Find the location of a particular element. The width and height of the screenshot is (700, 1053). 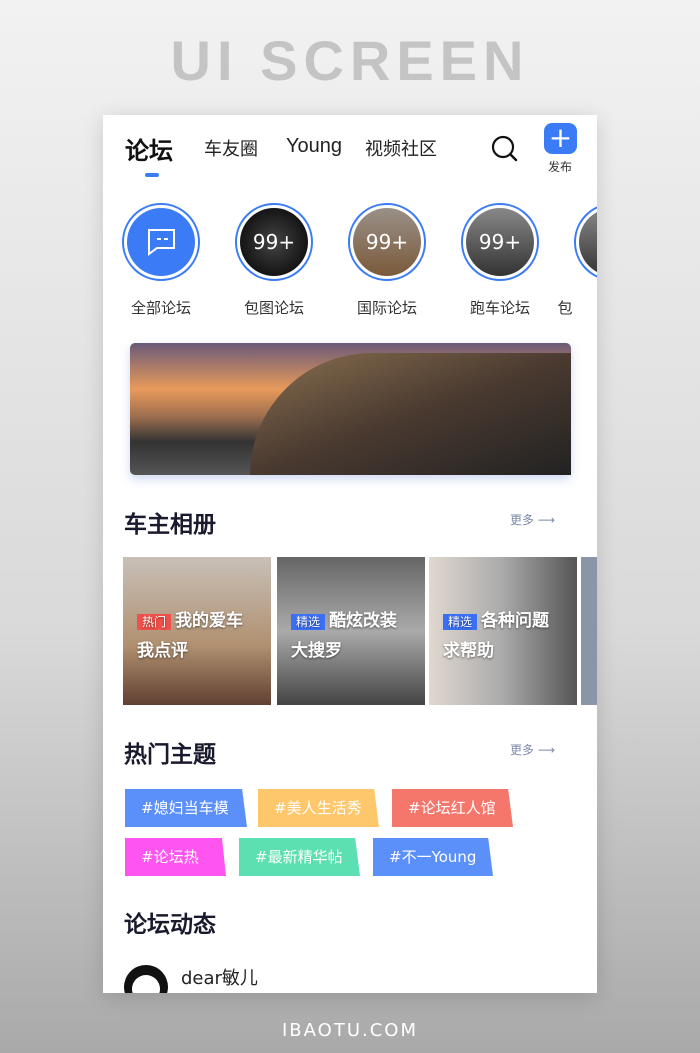

forum-label: 包图论坛 is located at coordinates (273, 308).